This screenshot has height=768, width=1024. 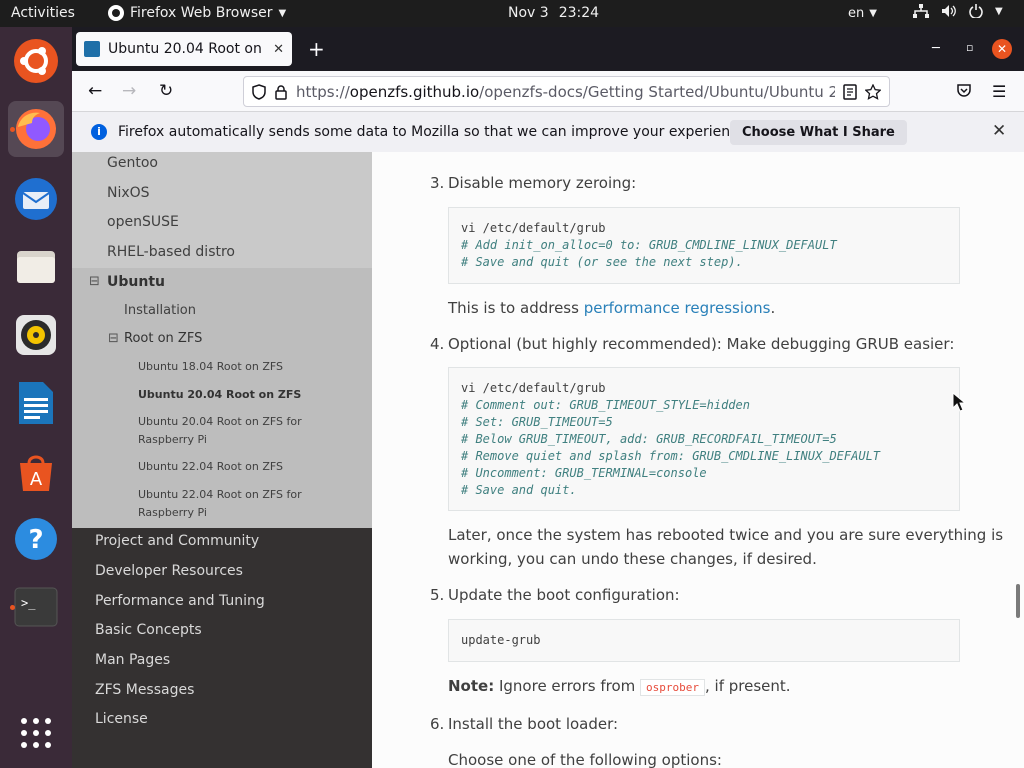 I want to click on hamburger-menu-icon: ☰, so click(x=999, y=91).